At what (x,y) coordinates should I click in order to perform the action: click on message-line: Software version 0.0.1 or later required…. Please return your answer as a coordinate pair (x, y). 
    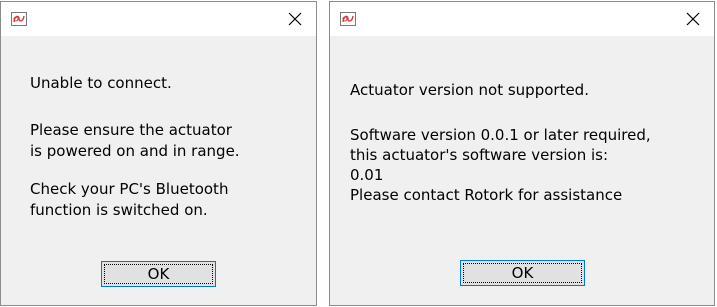
    Looking at the image, I should click on (500, 135).